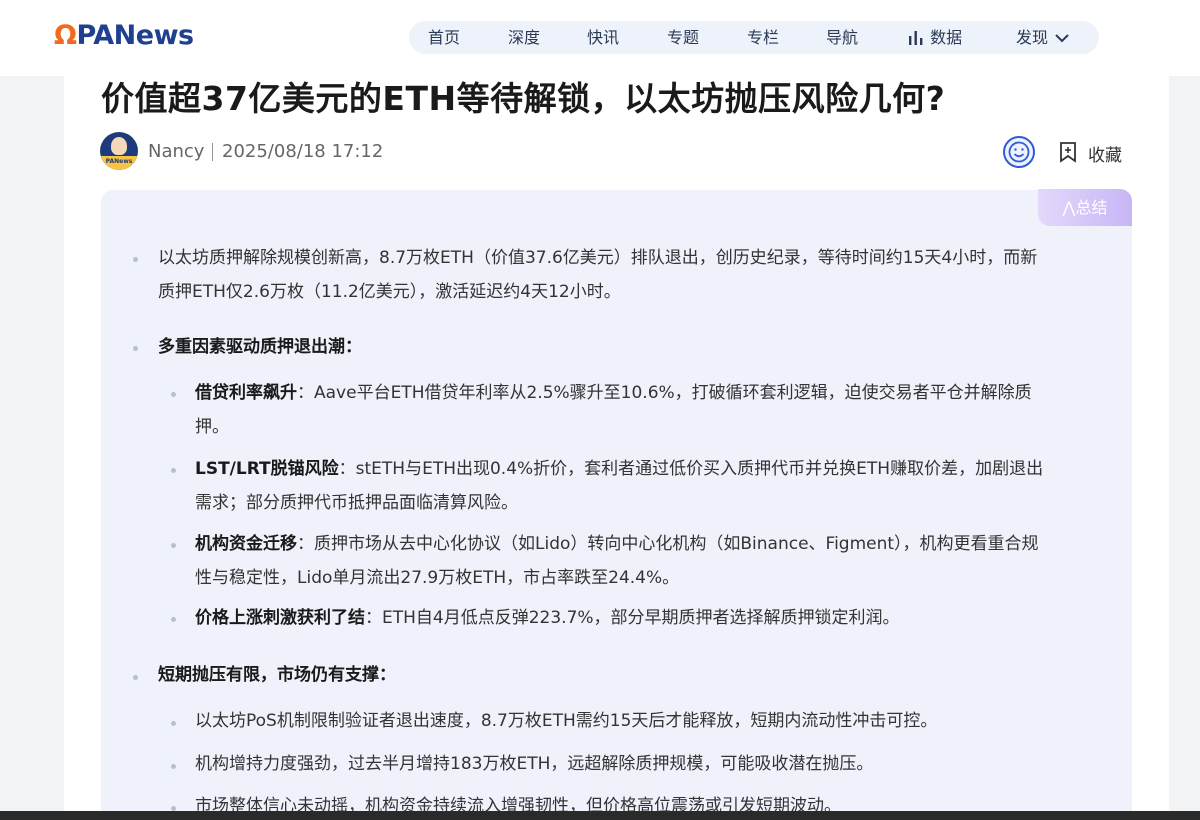 This screenshot has height=820, width=1200. Describe the element at coordinates (119, 146) in the screenshot. I see `avatar-face` at that location.